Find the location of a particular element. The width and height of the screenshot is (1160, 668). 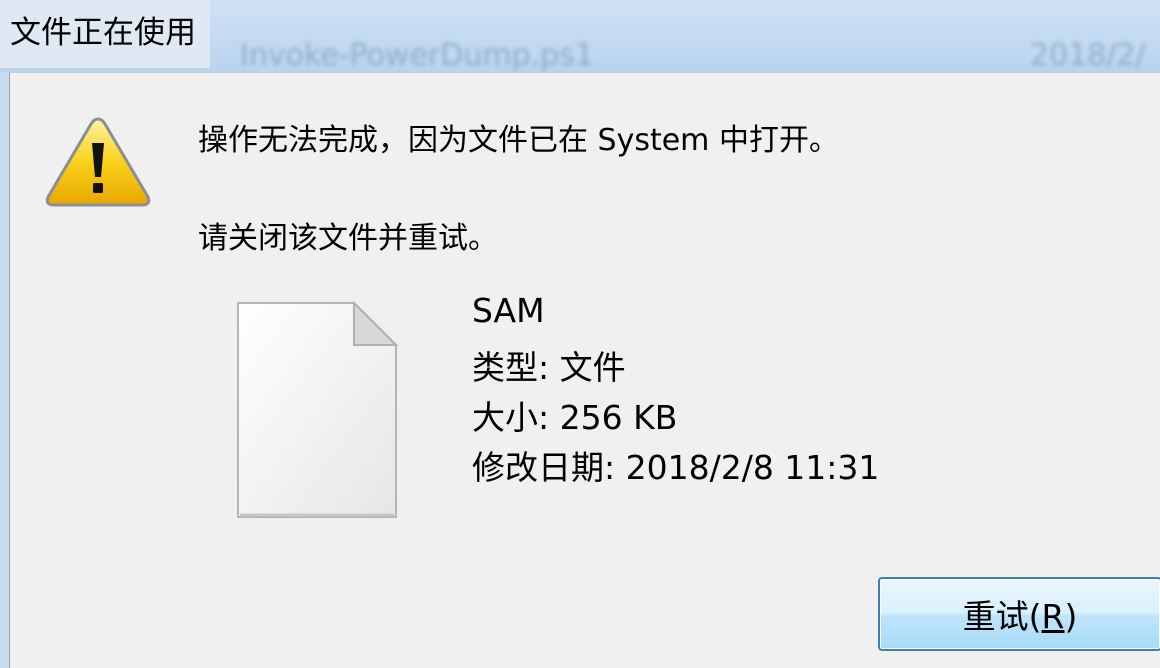

file-name: SAM is located at coordinates (508, 310).